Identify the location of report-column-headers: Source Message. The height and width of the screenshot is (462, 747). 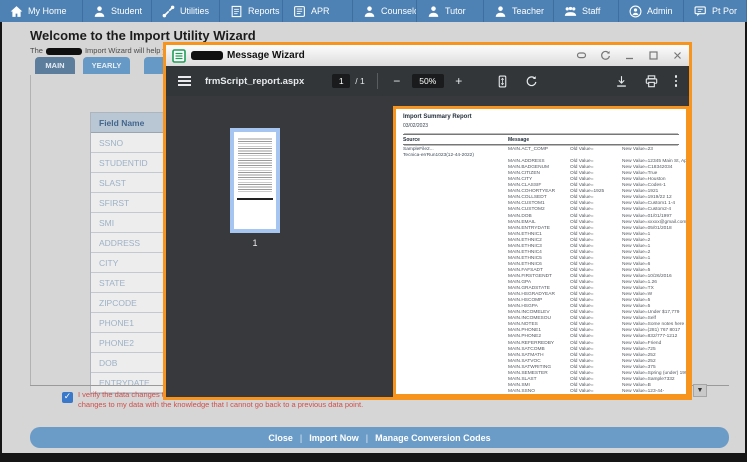
(541, 139).